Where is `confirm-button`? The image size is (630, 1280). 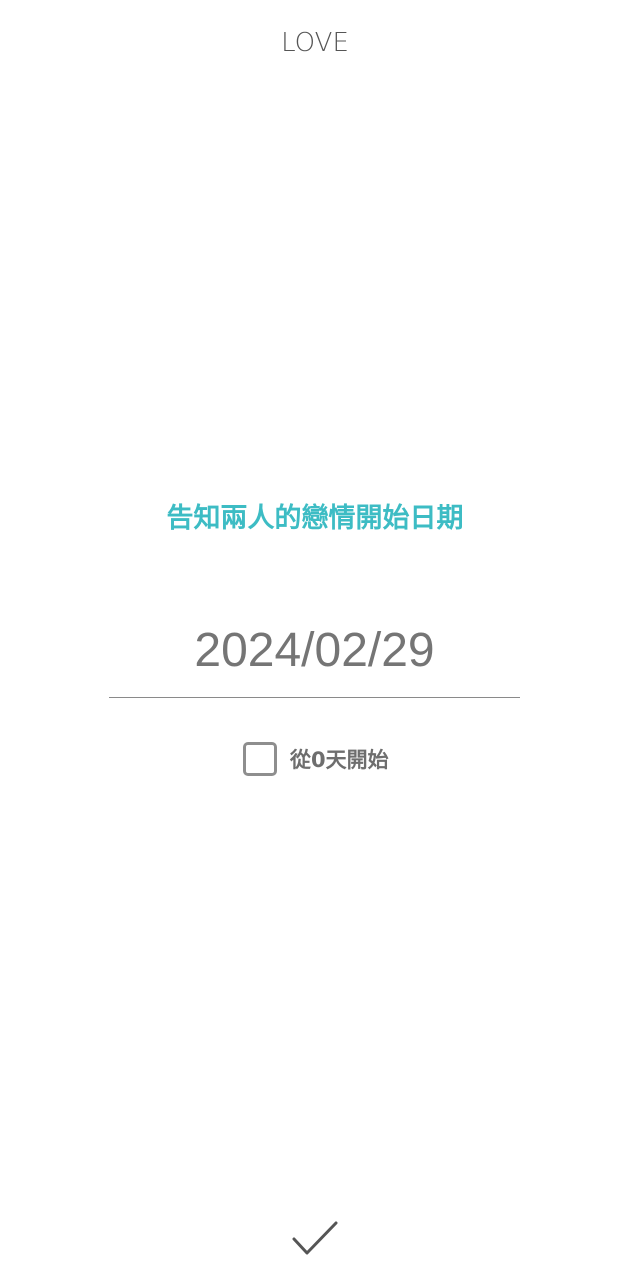
confirm-button is located at coordinates (315, 1239).